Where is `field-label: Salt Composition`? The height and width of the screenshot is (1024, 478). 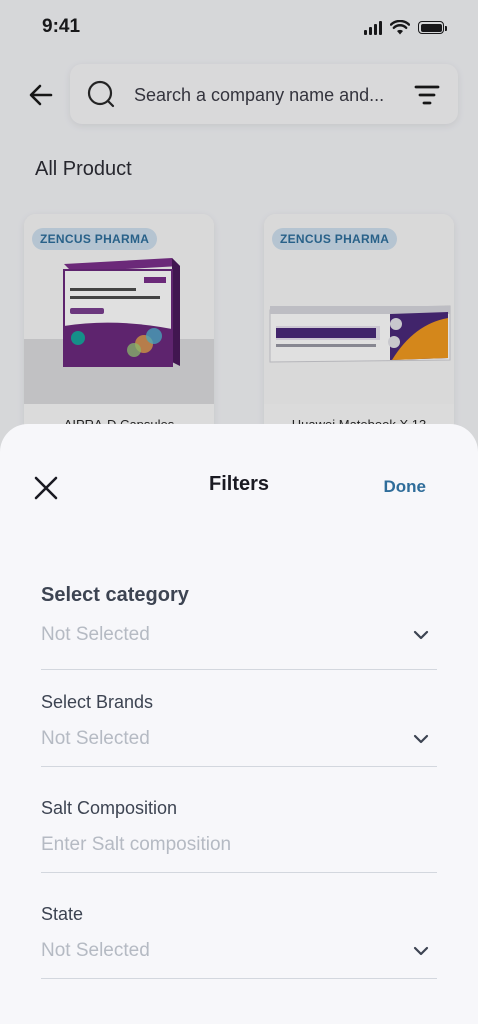
field-label: Salt Composition is located at coordinates (109, 808).